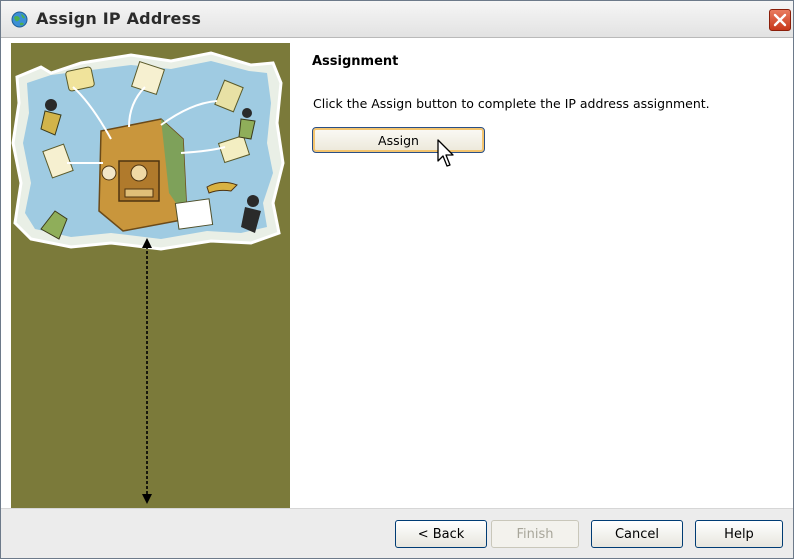  What do you see at coordinates (119, 18) in the screenshot?
I see `window-title: Assign IP Address` at bounding box center [119, 18].